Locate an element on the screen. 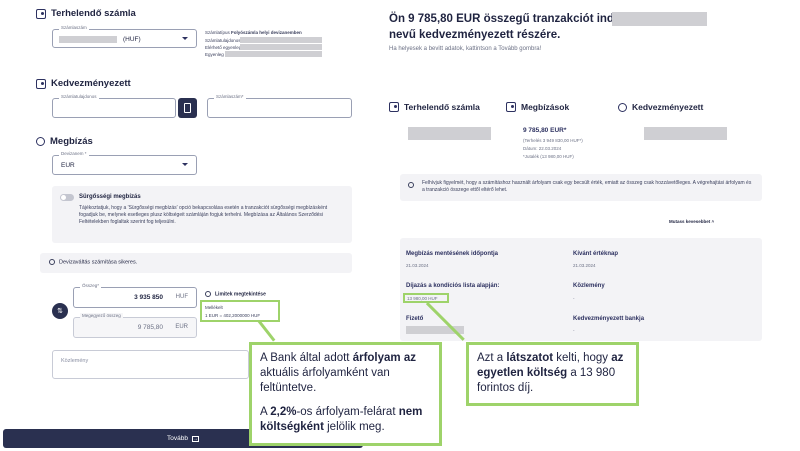 This screenshot has height=451, width=800. currency-select: Devizanem * EUR is located at coordinates (124, 163).